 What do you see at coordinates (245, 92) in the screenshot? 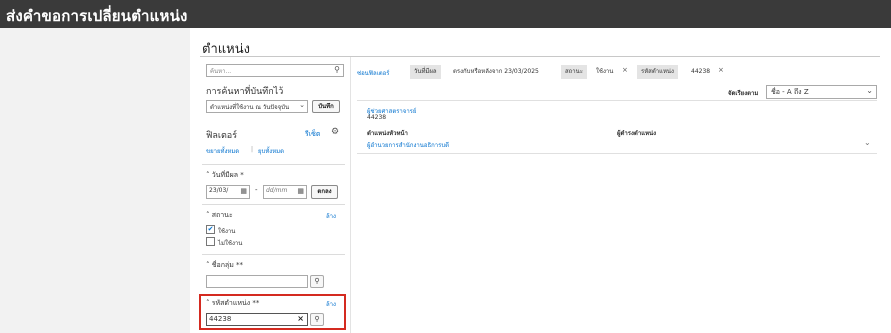
I see `saved-search-heading: การค้นหาที่บันทึกไว้` at bounding box center [245, 92].